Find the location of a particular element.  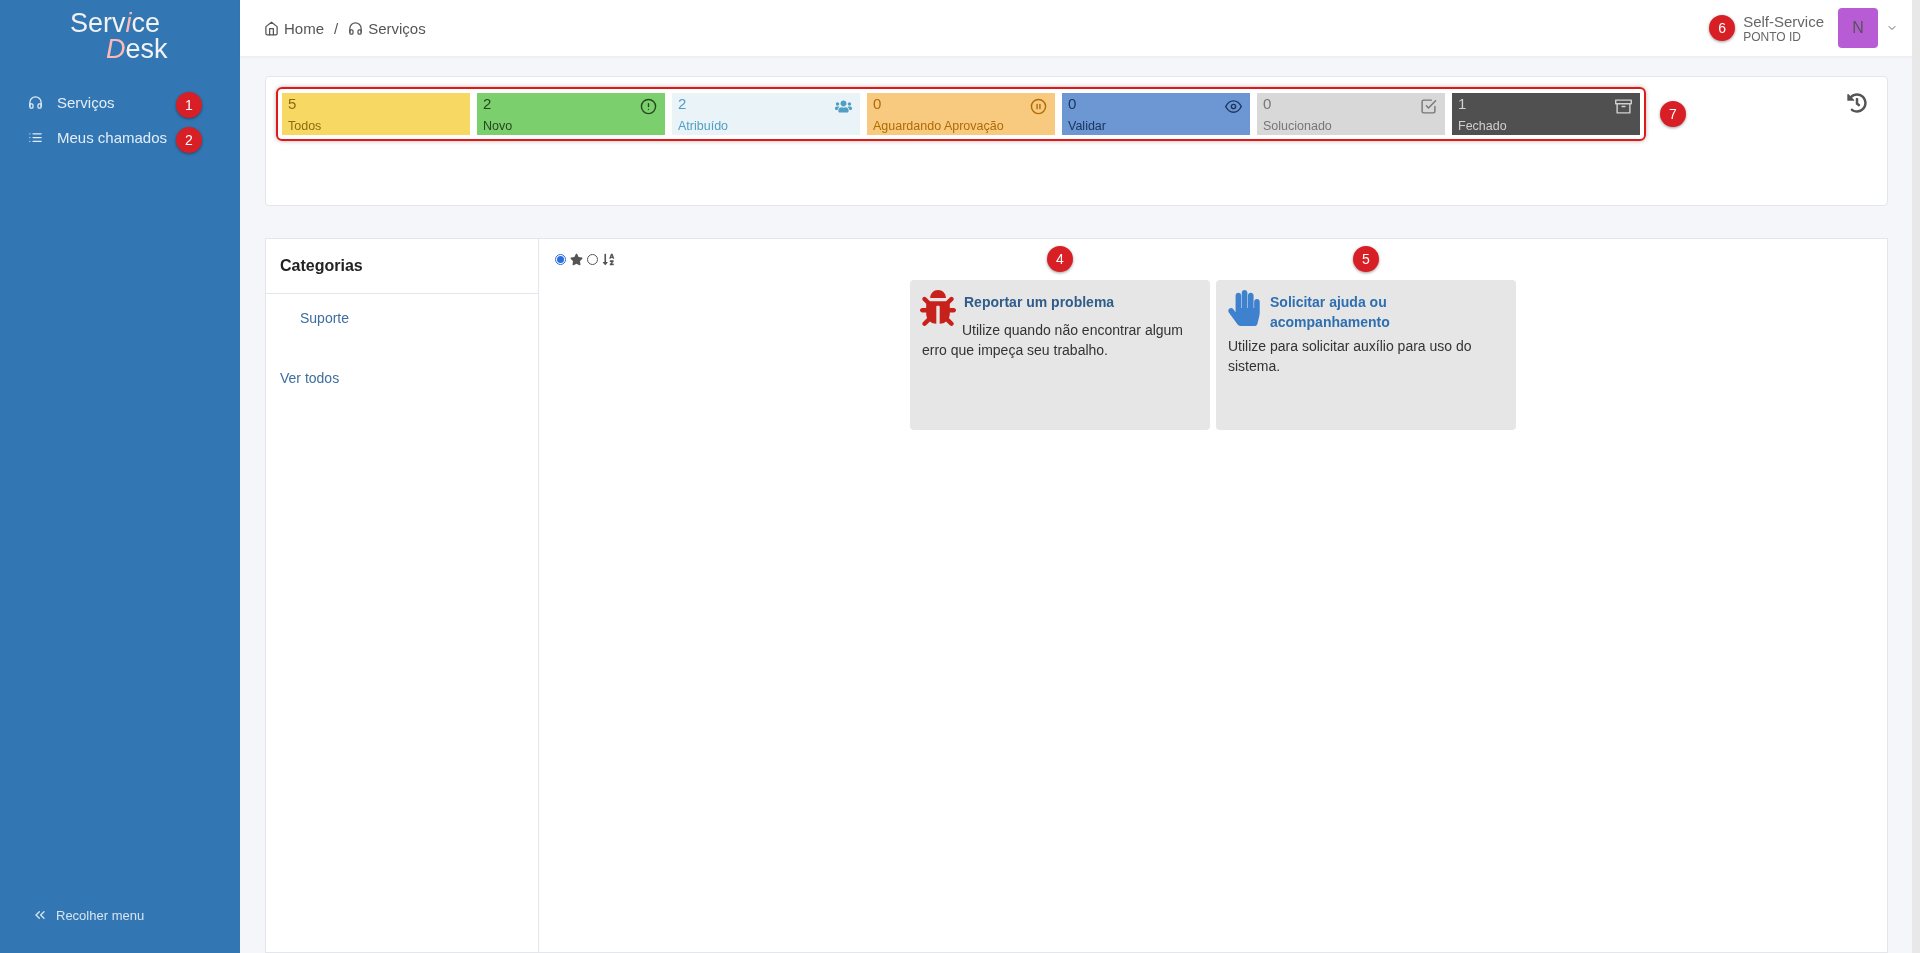

tile-label: Aguardando Aprovação is located at coordinates (938, 126).